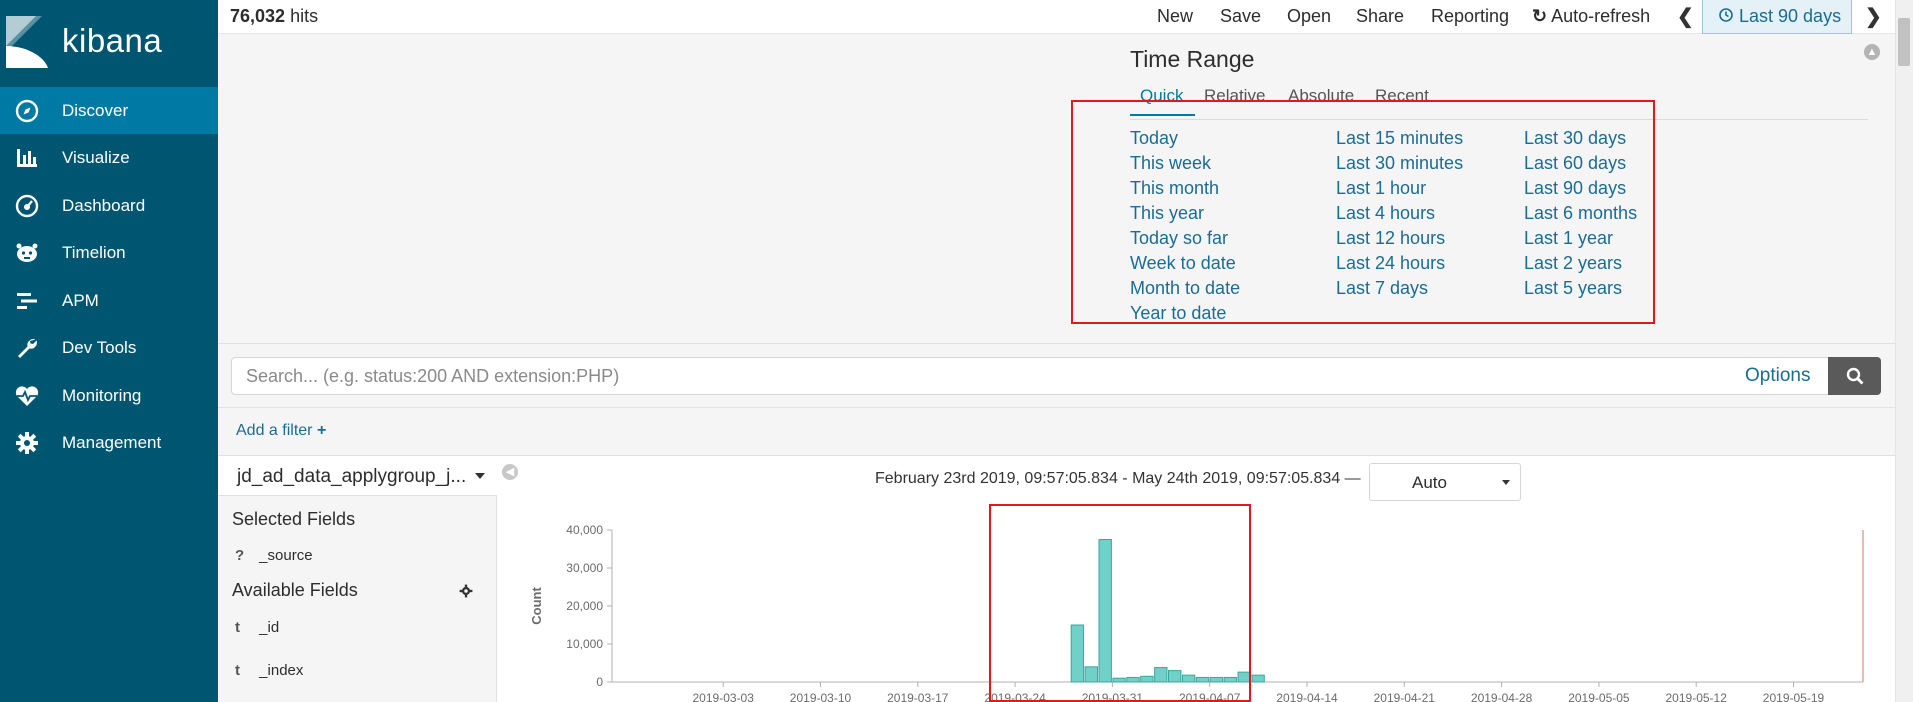  What do you see at coordinates (1399, 138) in the screenshot?
I see `quick-option: Last 15 minutes` at bounding box center [1399, 138].